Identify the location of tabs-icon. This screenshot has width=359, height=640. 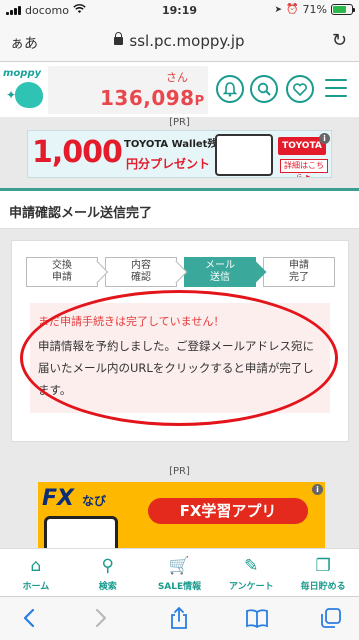
(331, 618).